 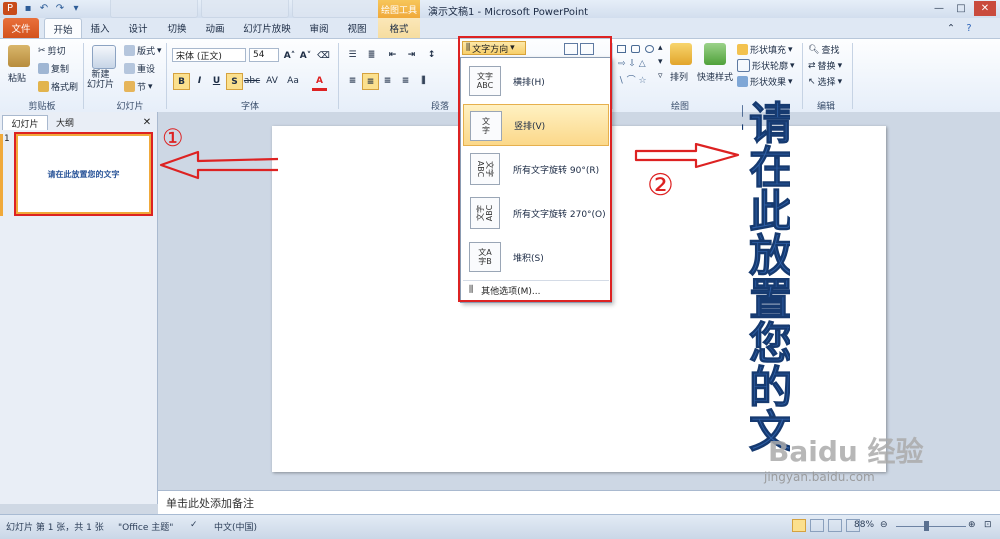 I want to click on bold-button: B, so click(x=181, y=81).